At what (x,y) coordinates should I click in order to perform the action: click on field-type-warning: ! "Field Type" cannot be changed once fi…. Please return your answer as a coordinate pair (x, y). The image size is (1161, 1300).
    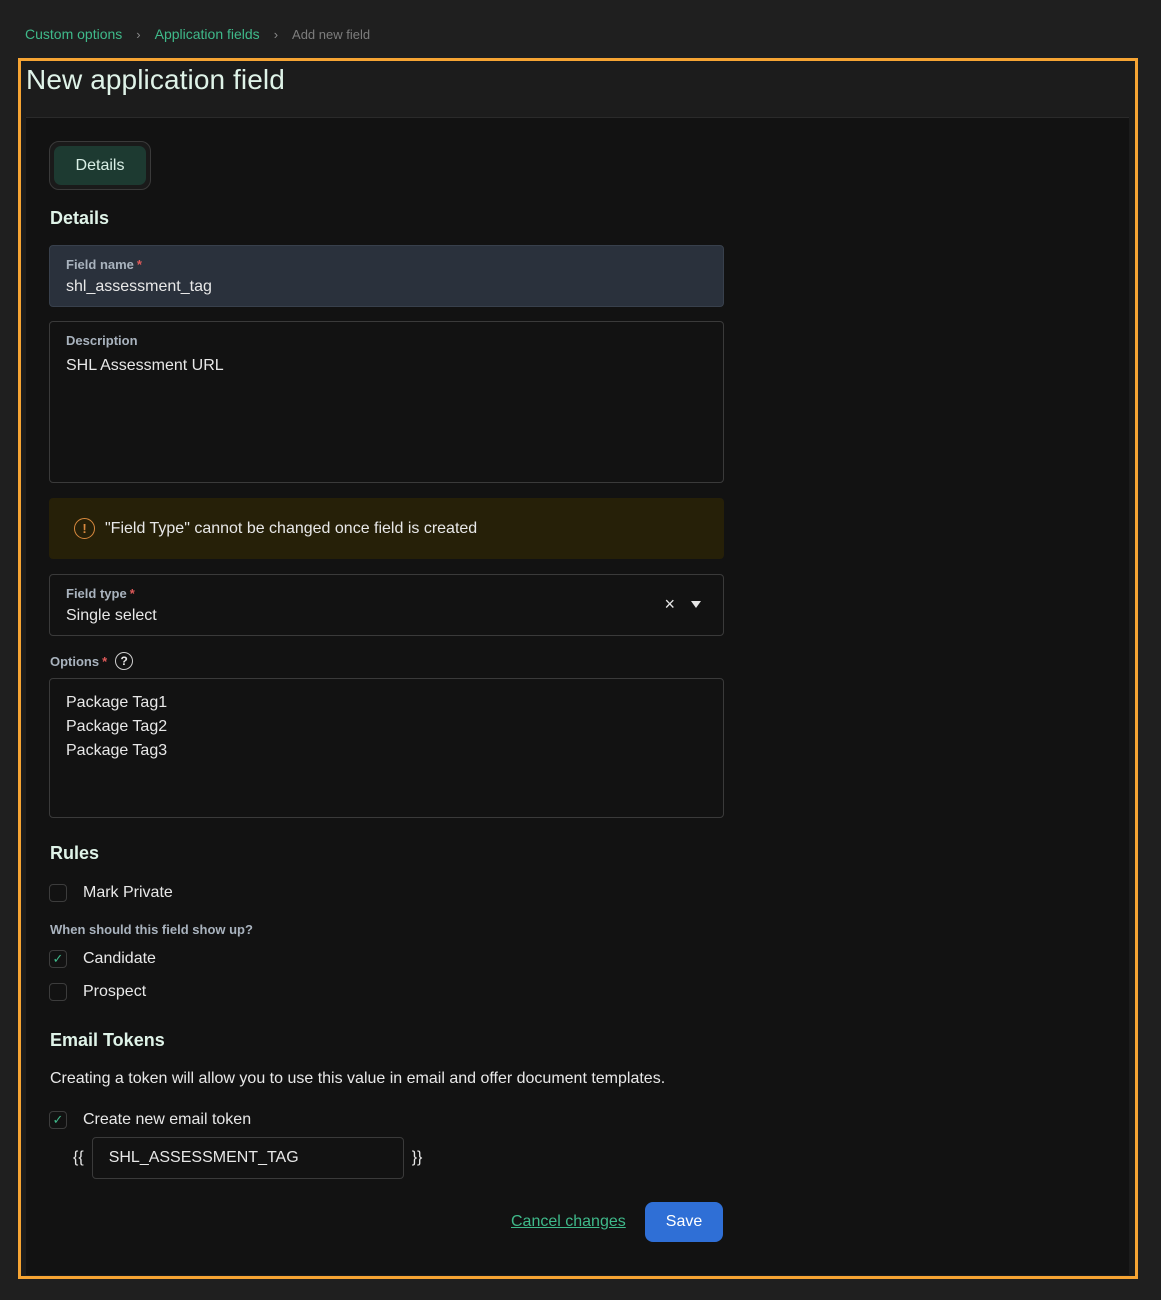
    Looking at the image, I should click on (386, 528).